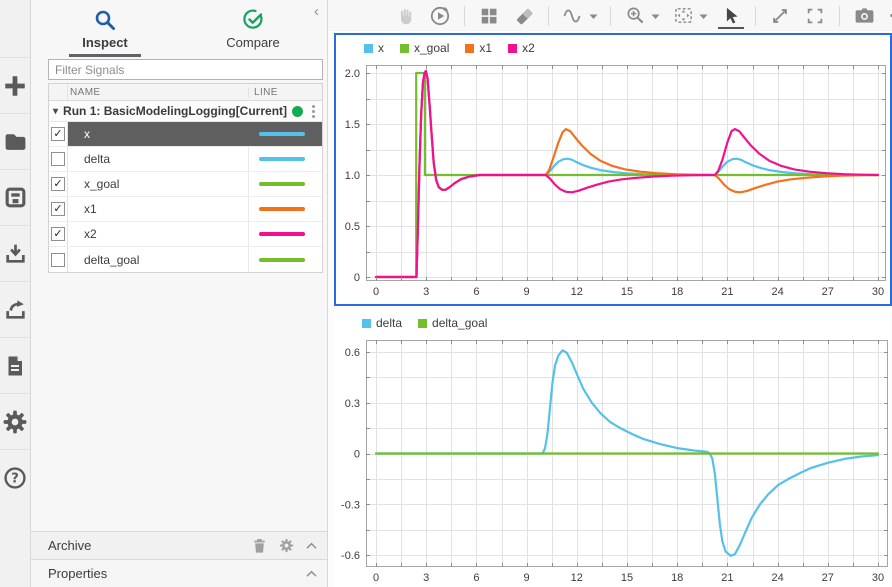  What do you see at coordinates (440, 16) in the screenshot?
I see `replay-button` at bounding box center [440, 16].